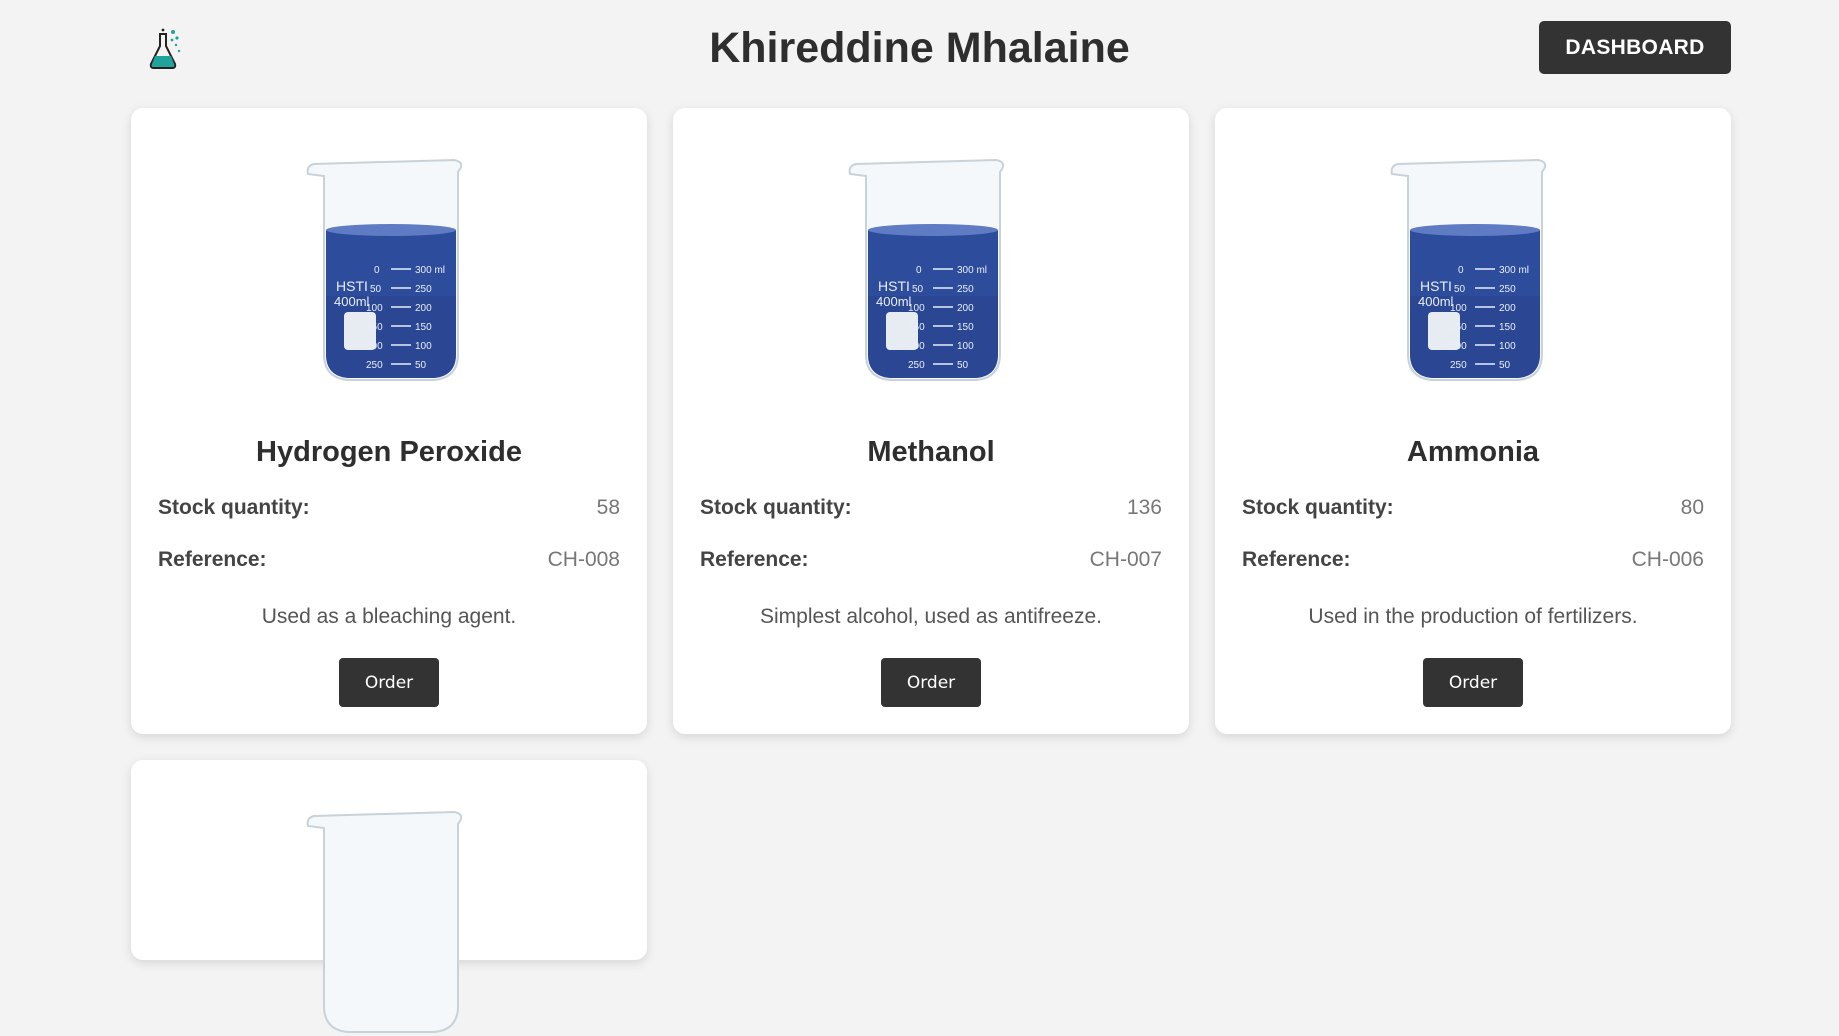 This screenshot has width=1839, height=1036. I want to click on stock-row: Stock quantity: 58, so click(389, 508).